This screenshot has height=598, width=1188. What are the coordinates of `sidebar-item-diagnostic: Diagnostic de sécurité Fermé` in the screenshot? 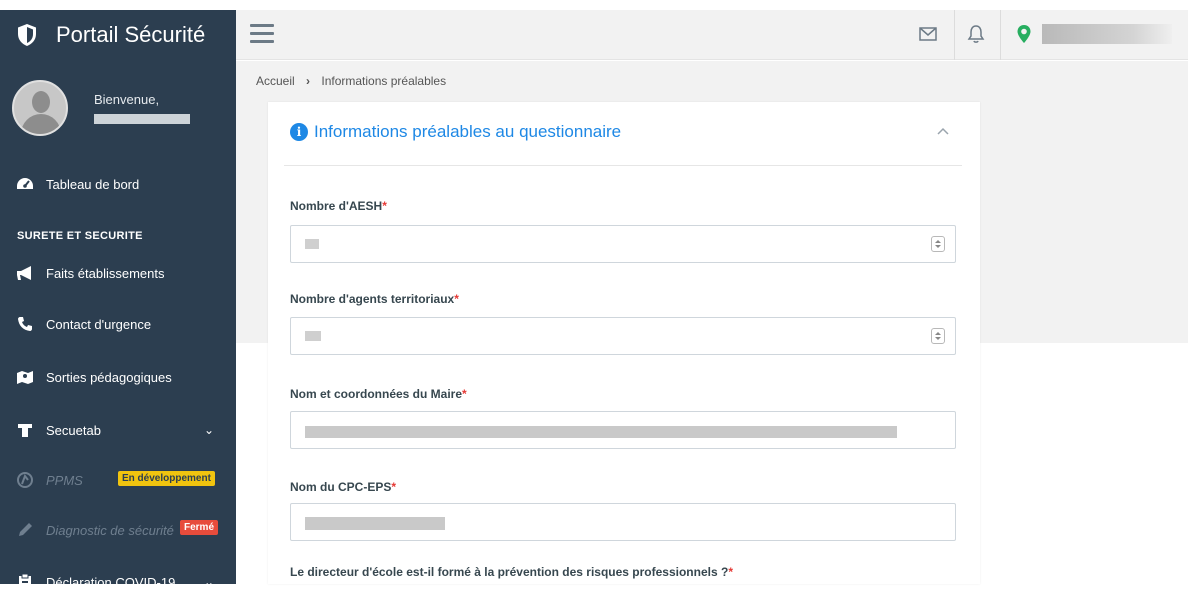 It's located at (118, 530).